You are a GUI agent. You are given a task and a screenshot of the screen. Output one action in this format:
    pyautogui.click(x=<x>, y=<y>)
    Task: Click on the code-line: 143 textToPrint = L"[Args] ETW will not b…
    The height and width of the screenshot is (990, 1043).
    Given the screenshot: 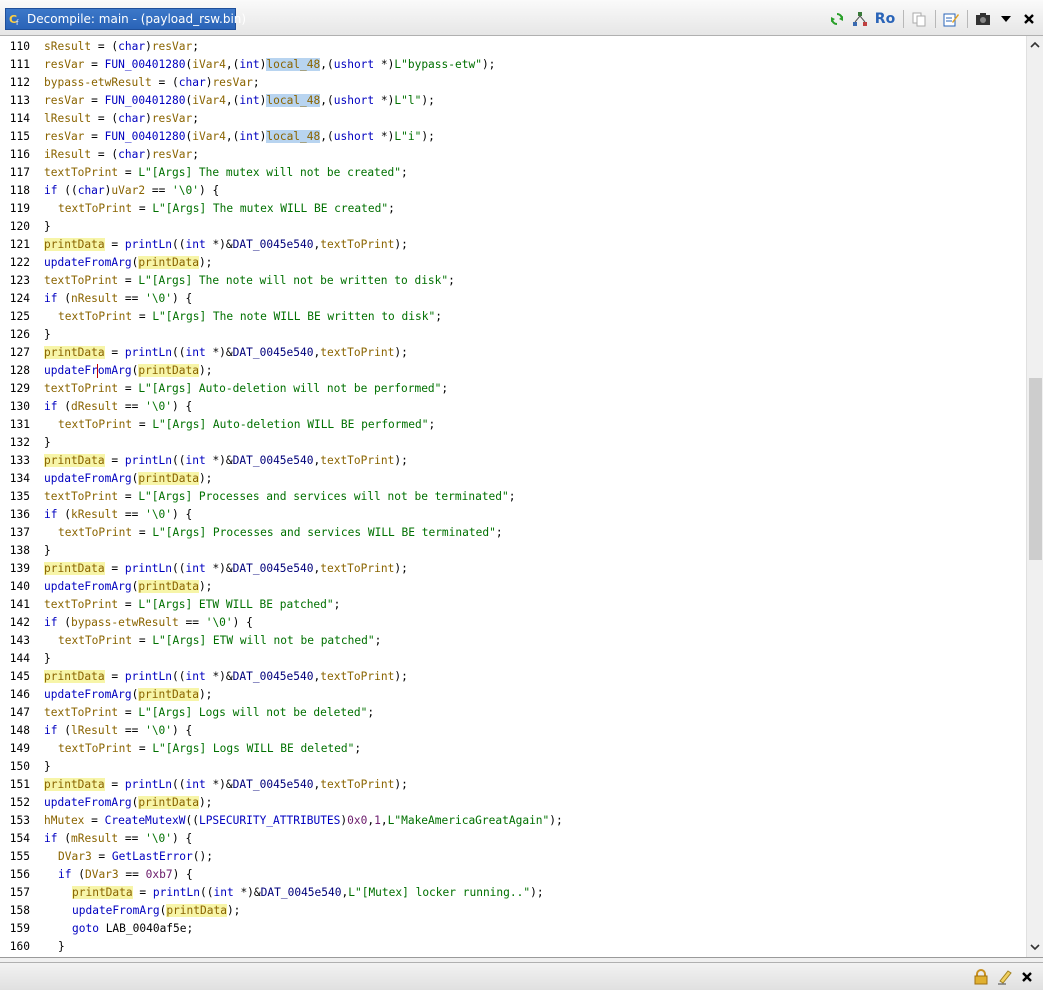 What is the action you would take?
    pyautogui.click(x=512, y=641)
    